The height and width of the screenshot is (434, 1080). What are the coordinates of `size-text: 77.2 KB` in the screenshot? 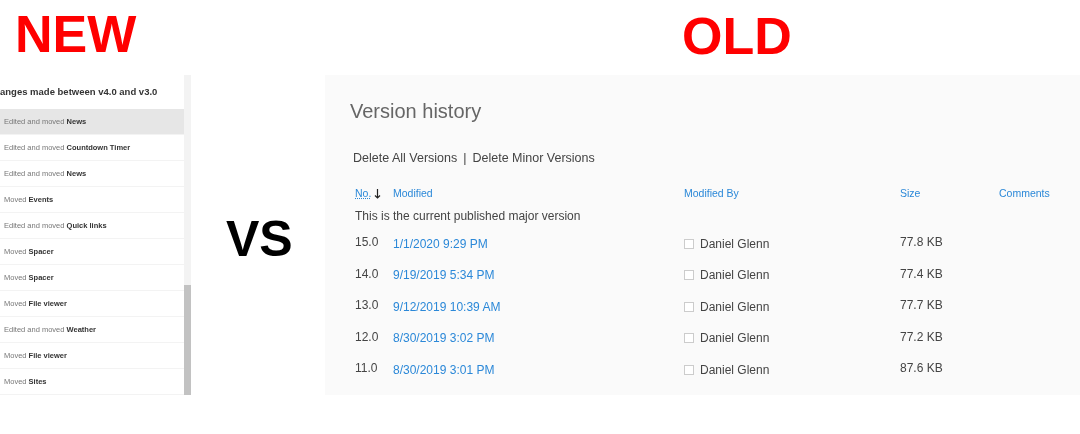 It's located at (922, 337).